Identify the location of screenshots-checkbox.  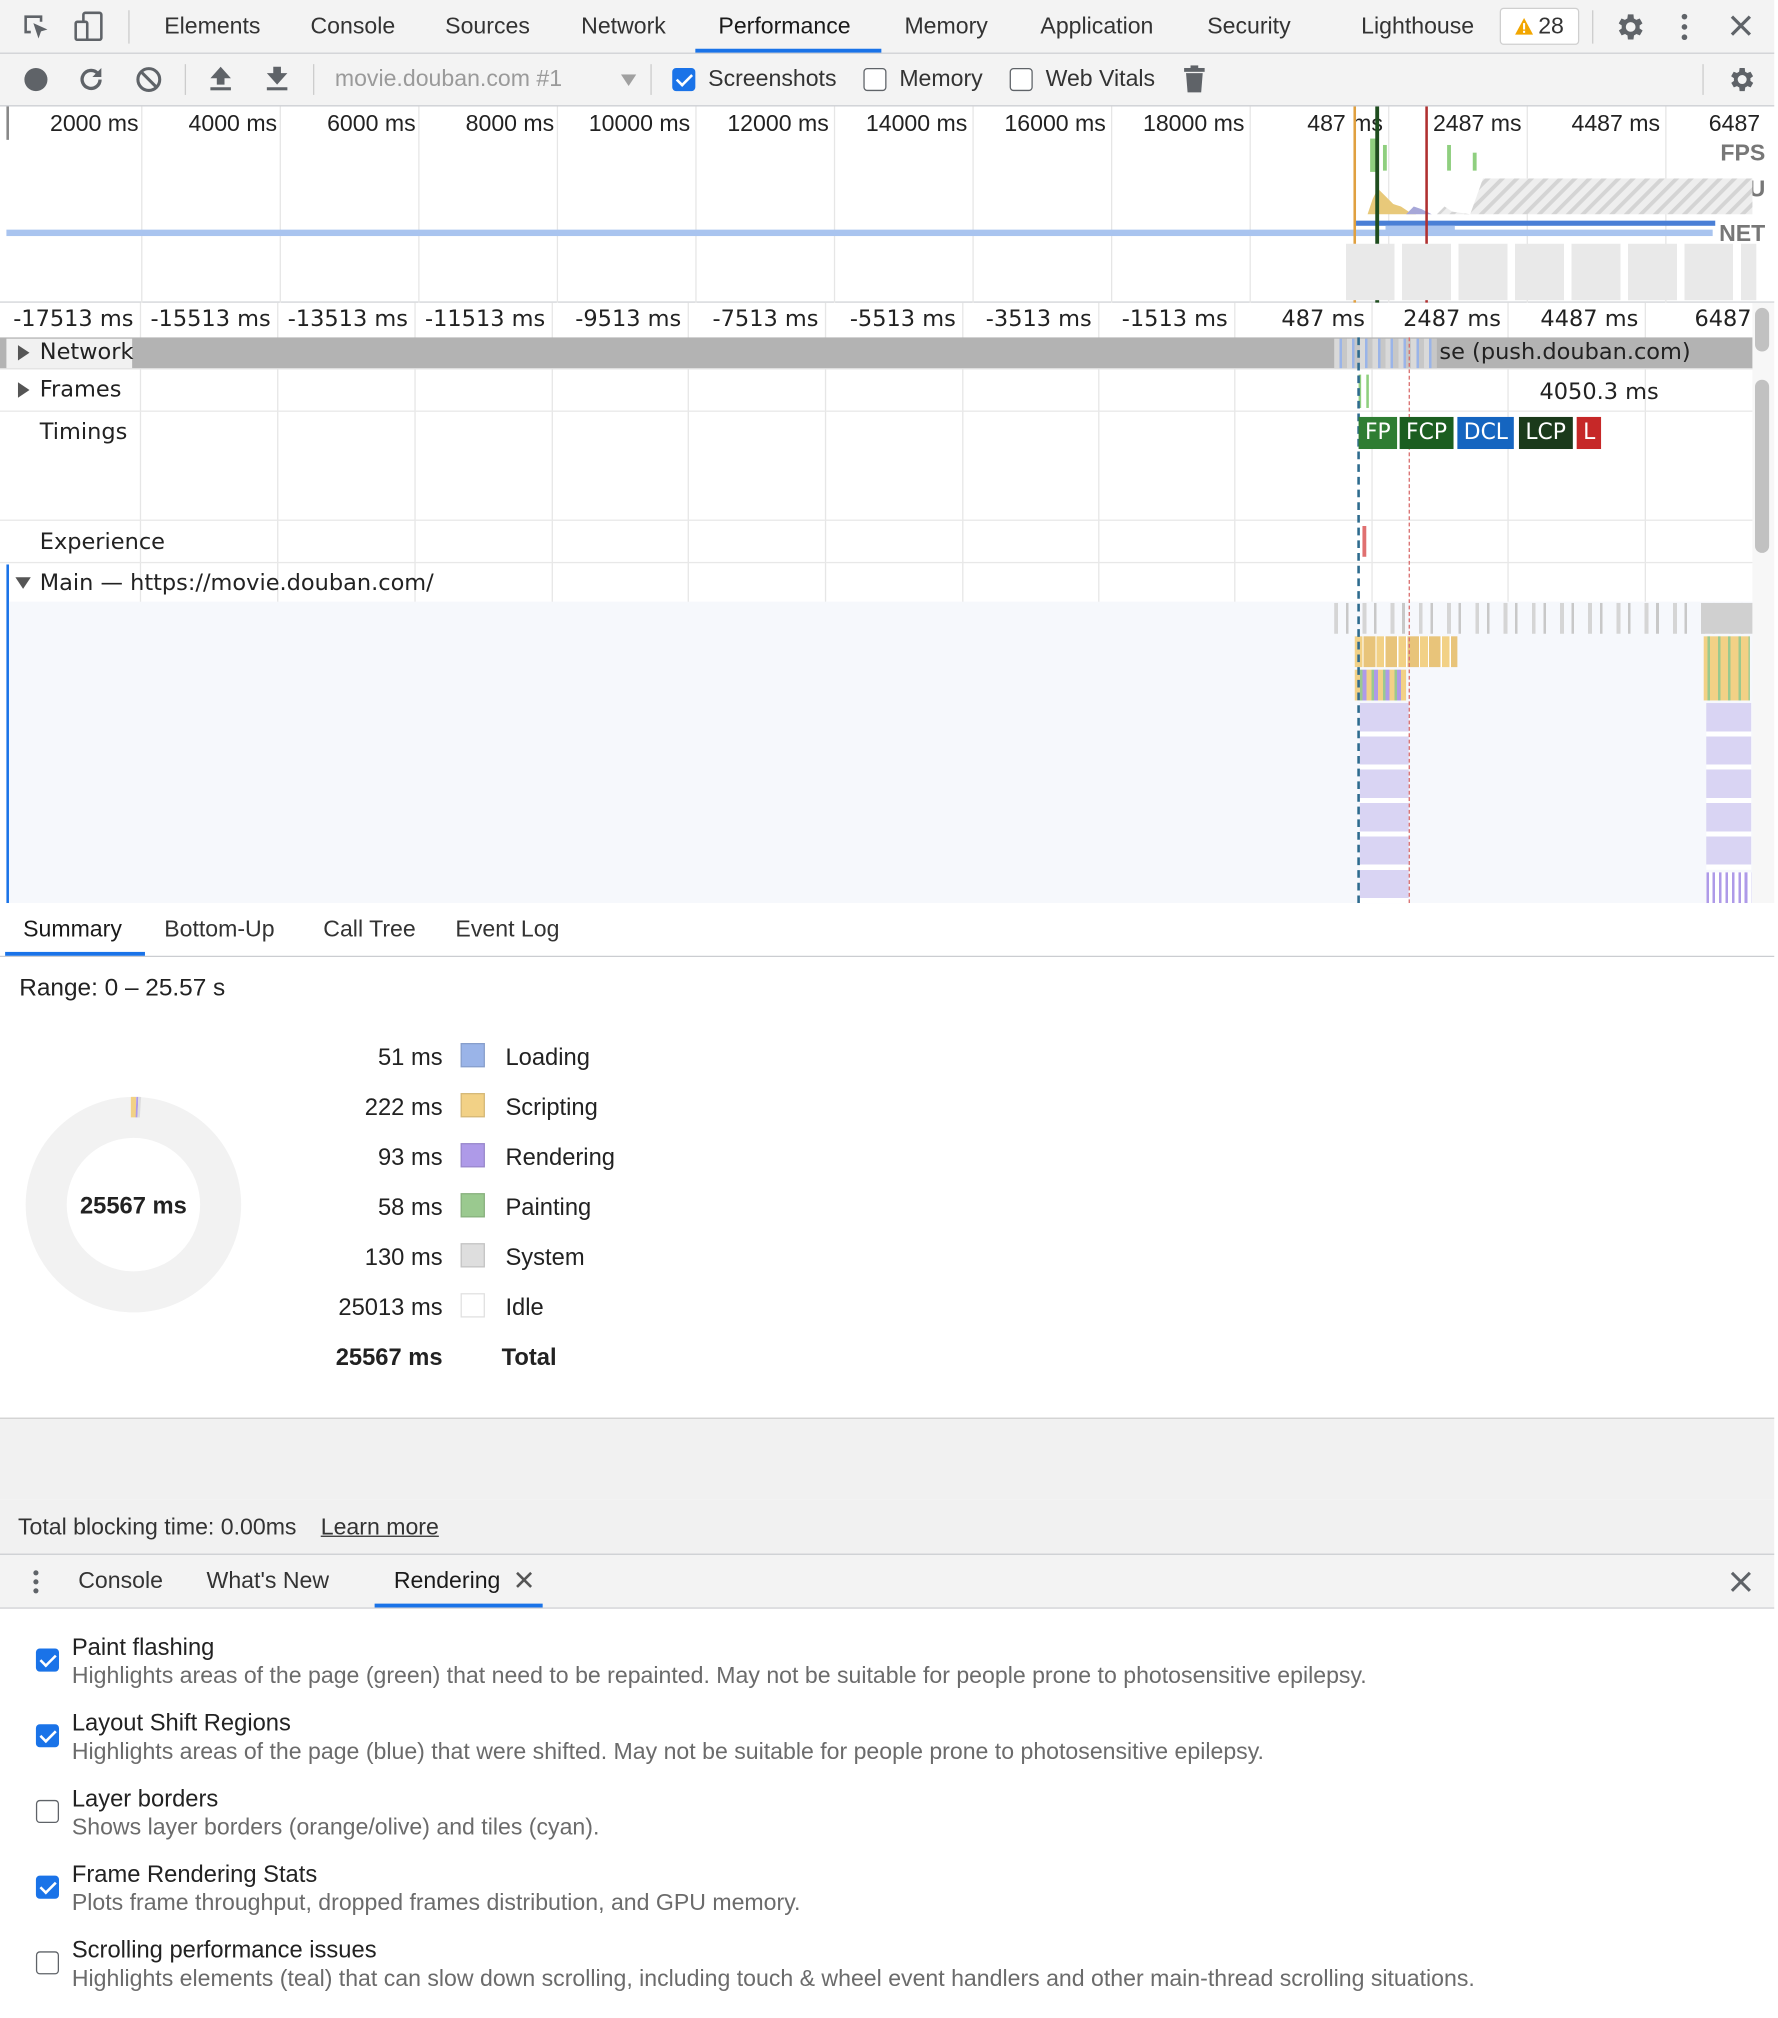
(684, 79).